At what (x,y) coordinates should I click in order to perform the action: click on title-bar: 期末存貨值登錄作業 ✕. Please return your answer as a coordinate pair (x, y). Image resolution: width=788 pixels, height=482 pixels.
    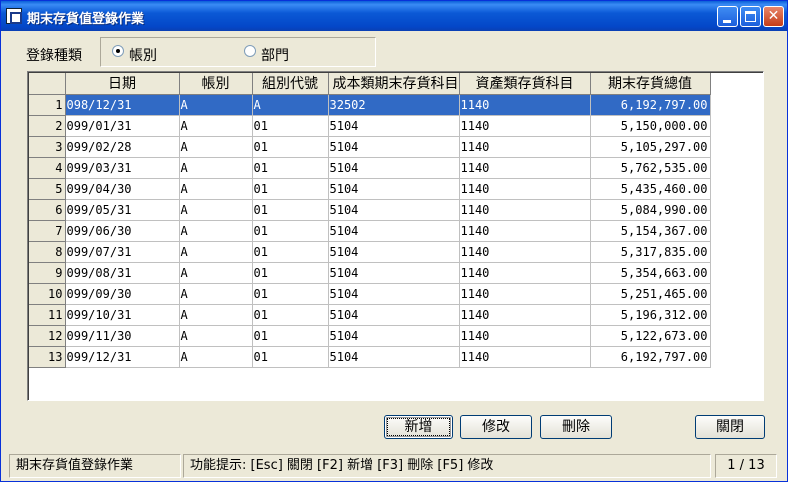
    Looking at the image, I should click on (394, 16).